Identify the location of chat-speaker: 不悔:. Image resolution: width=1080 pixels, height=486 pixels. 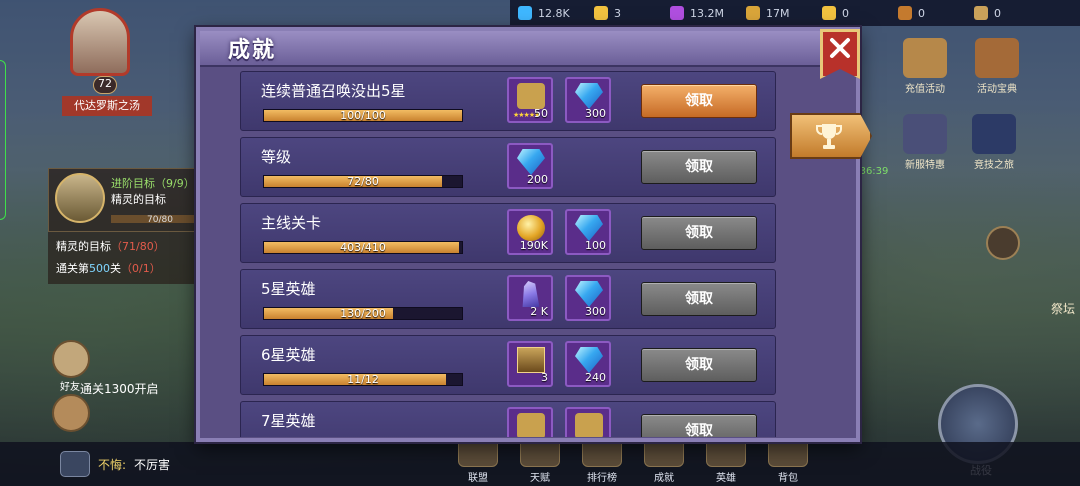
(112, 464).